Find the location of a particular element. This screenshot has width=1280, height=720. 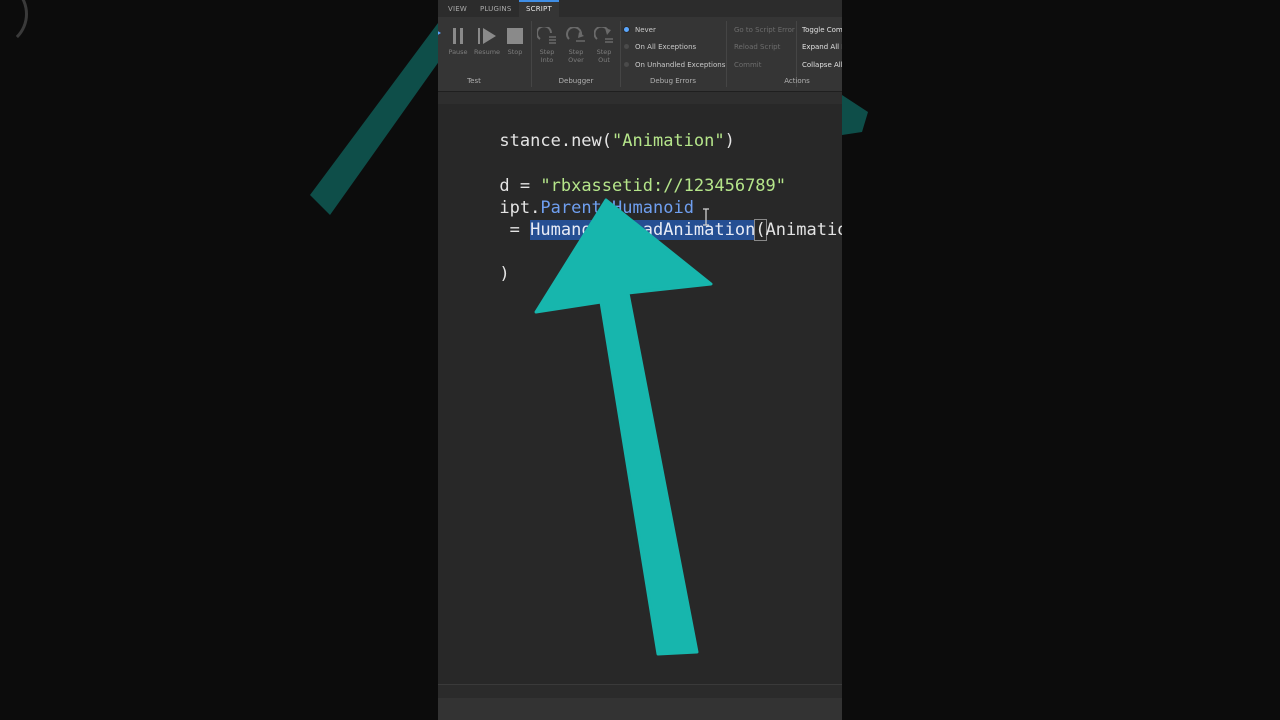

commit-button: Commit is located at coordinates (748, 65).